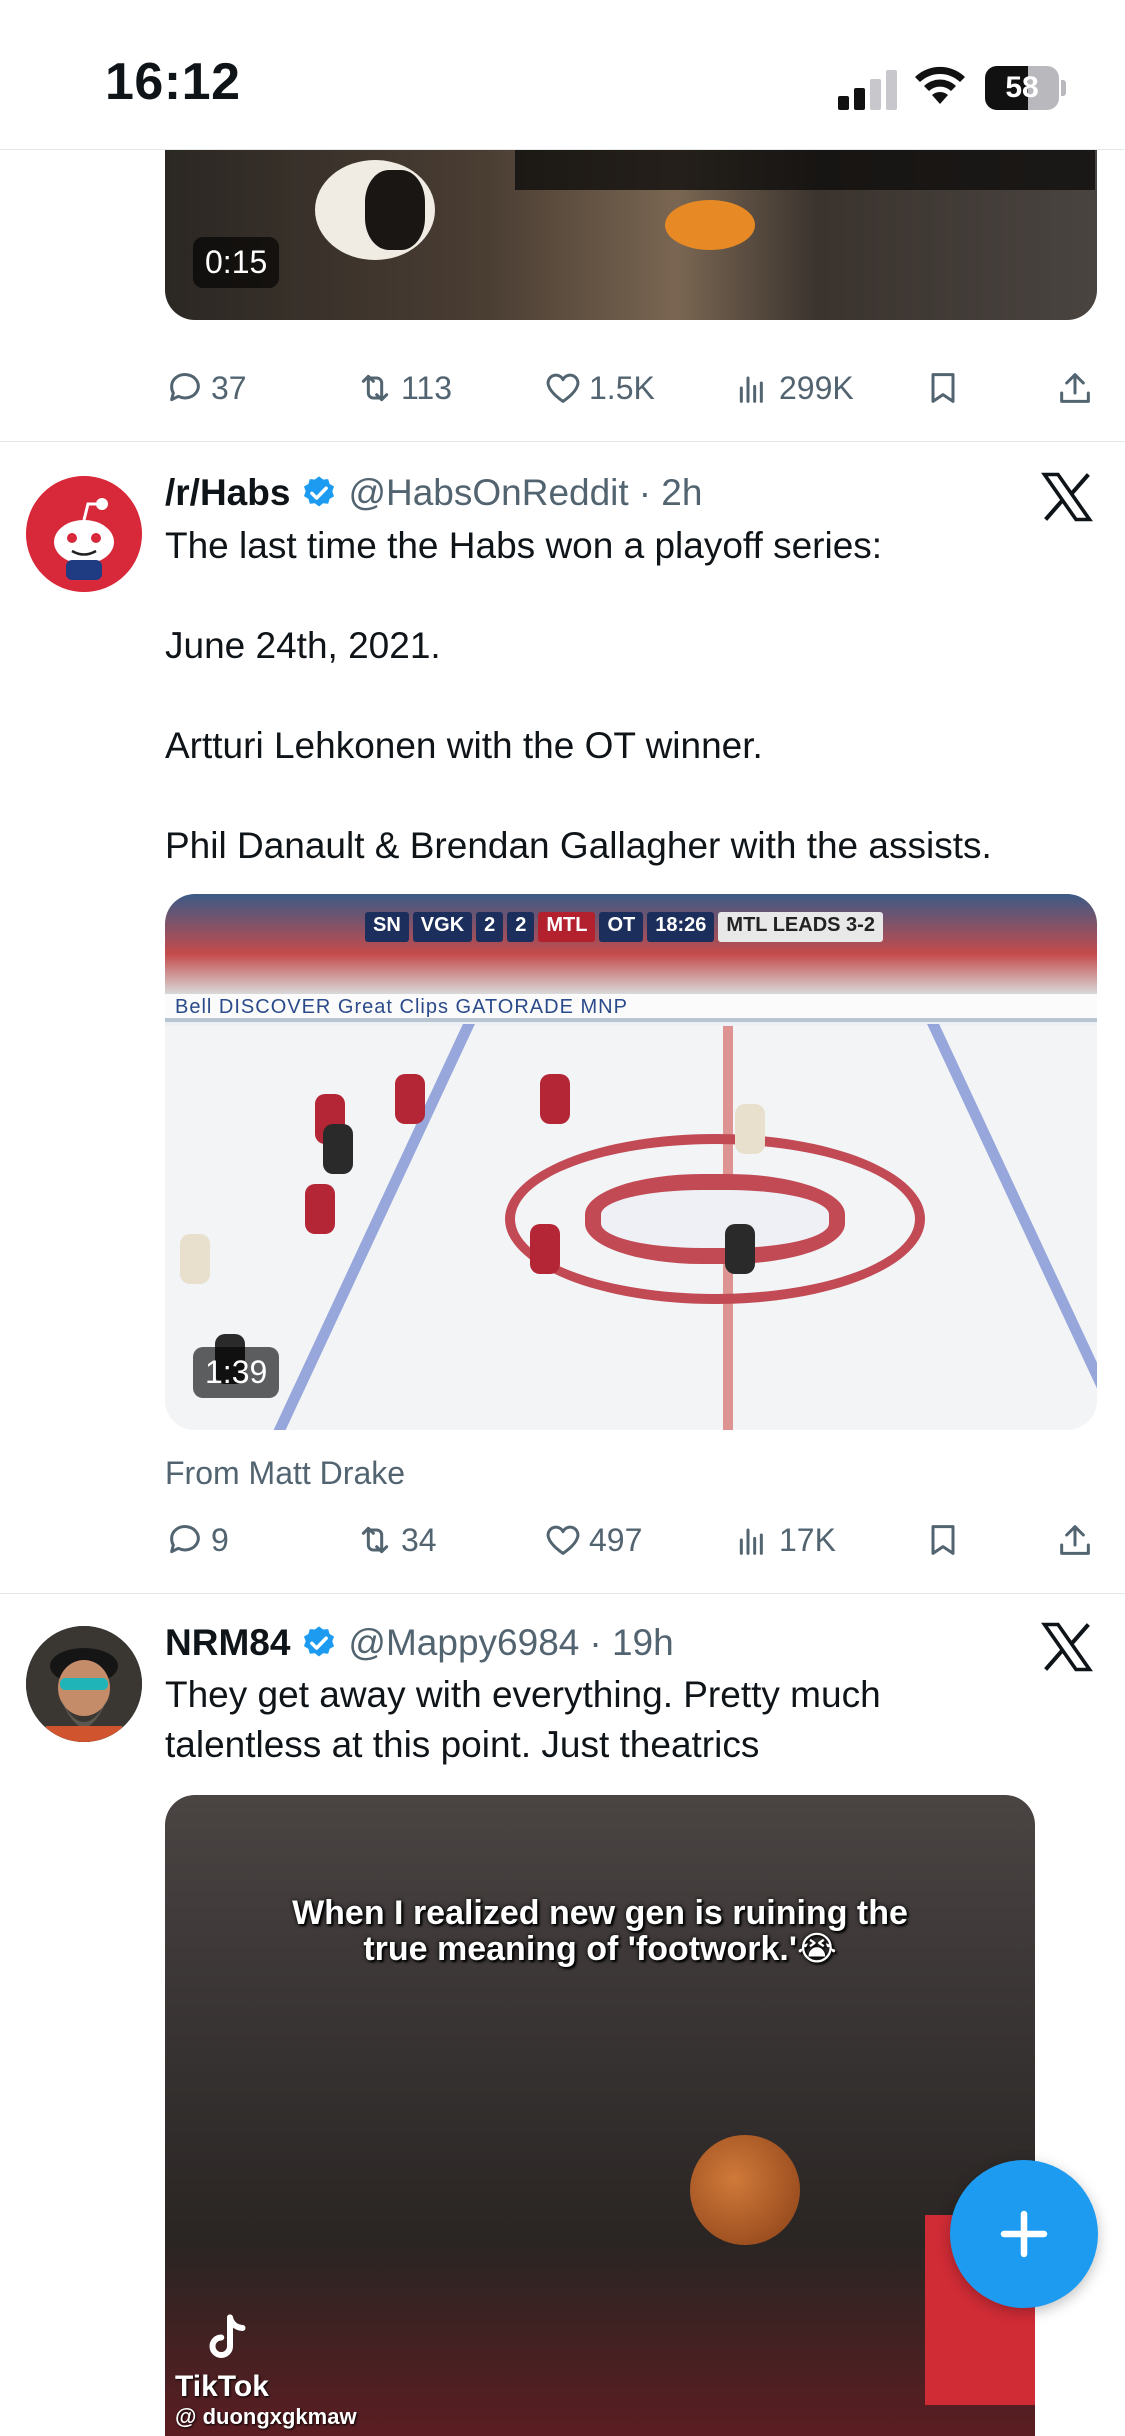  I want to click on status-time: 16:12, so click(173, 82).